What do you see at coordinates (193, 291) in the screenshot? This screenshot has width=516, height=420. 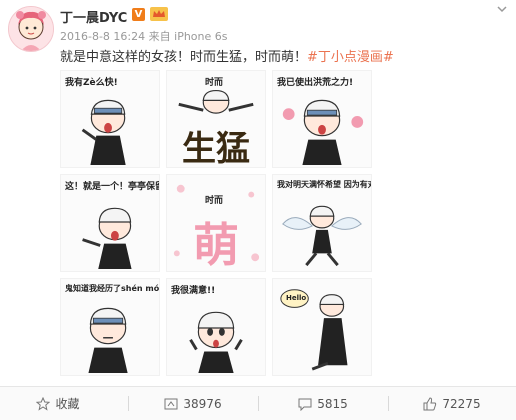 I see `sticker-caption: 我很满意!!` at bounding box center [193, 291].